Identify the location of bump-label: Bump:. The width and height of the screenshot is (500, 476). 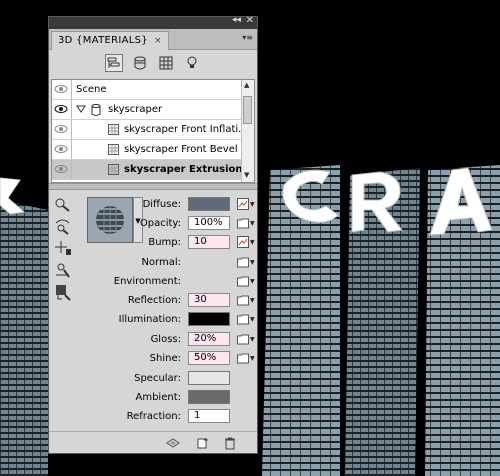
(164, 242).